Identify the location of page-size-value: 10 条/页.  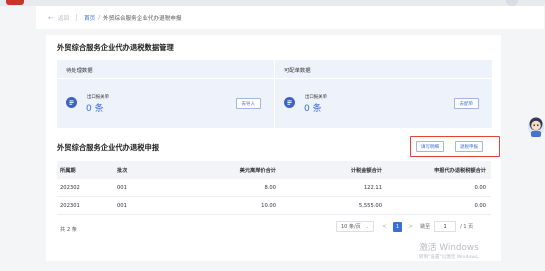
(351, 227).